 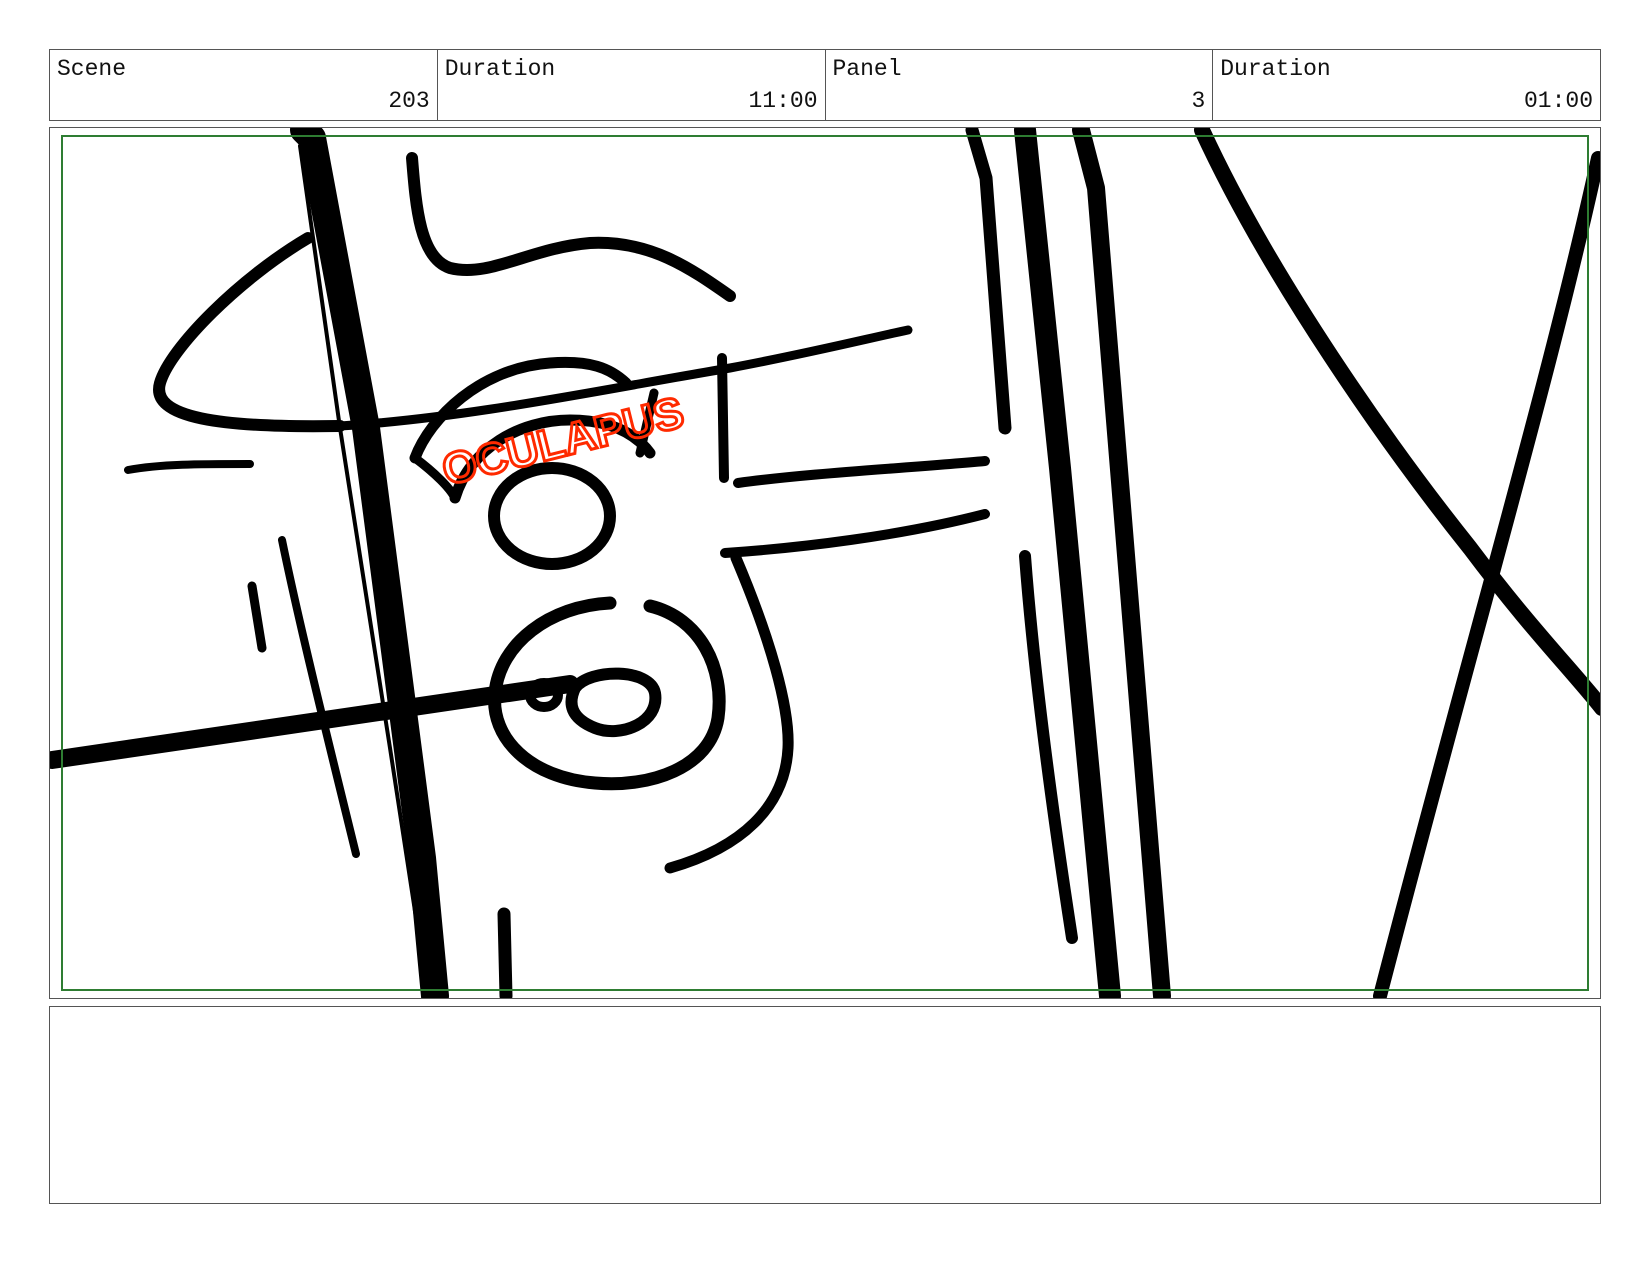 What do you see at coordinates (1275, 69) in the screenshot?
I see `panel-duration-label: Duration` at bounding box center [1275, 69].